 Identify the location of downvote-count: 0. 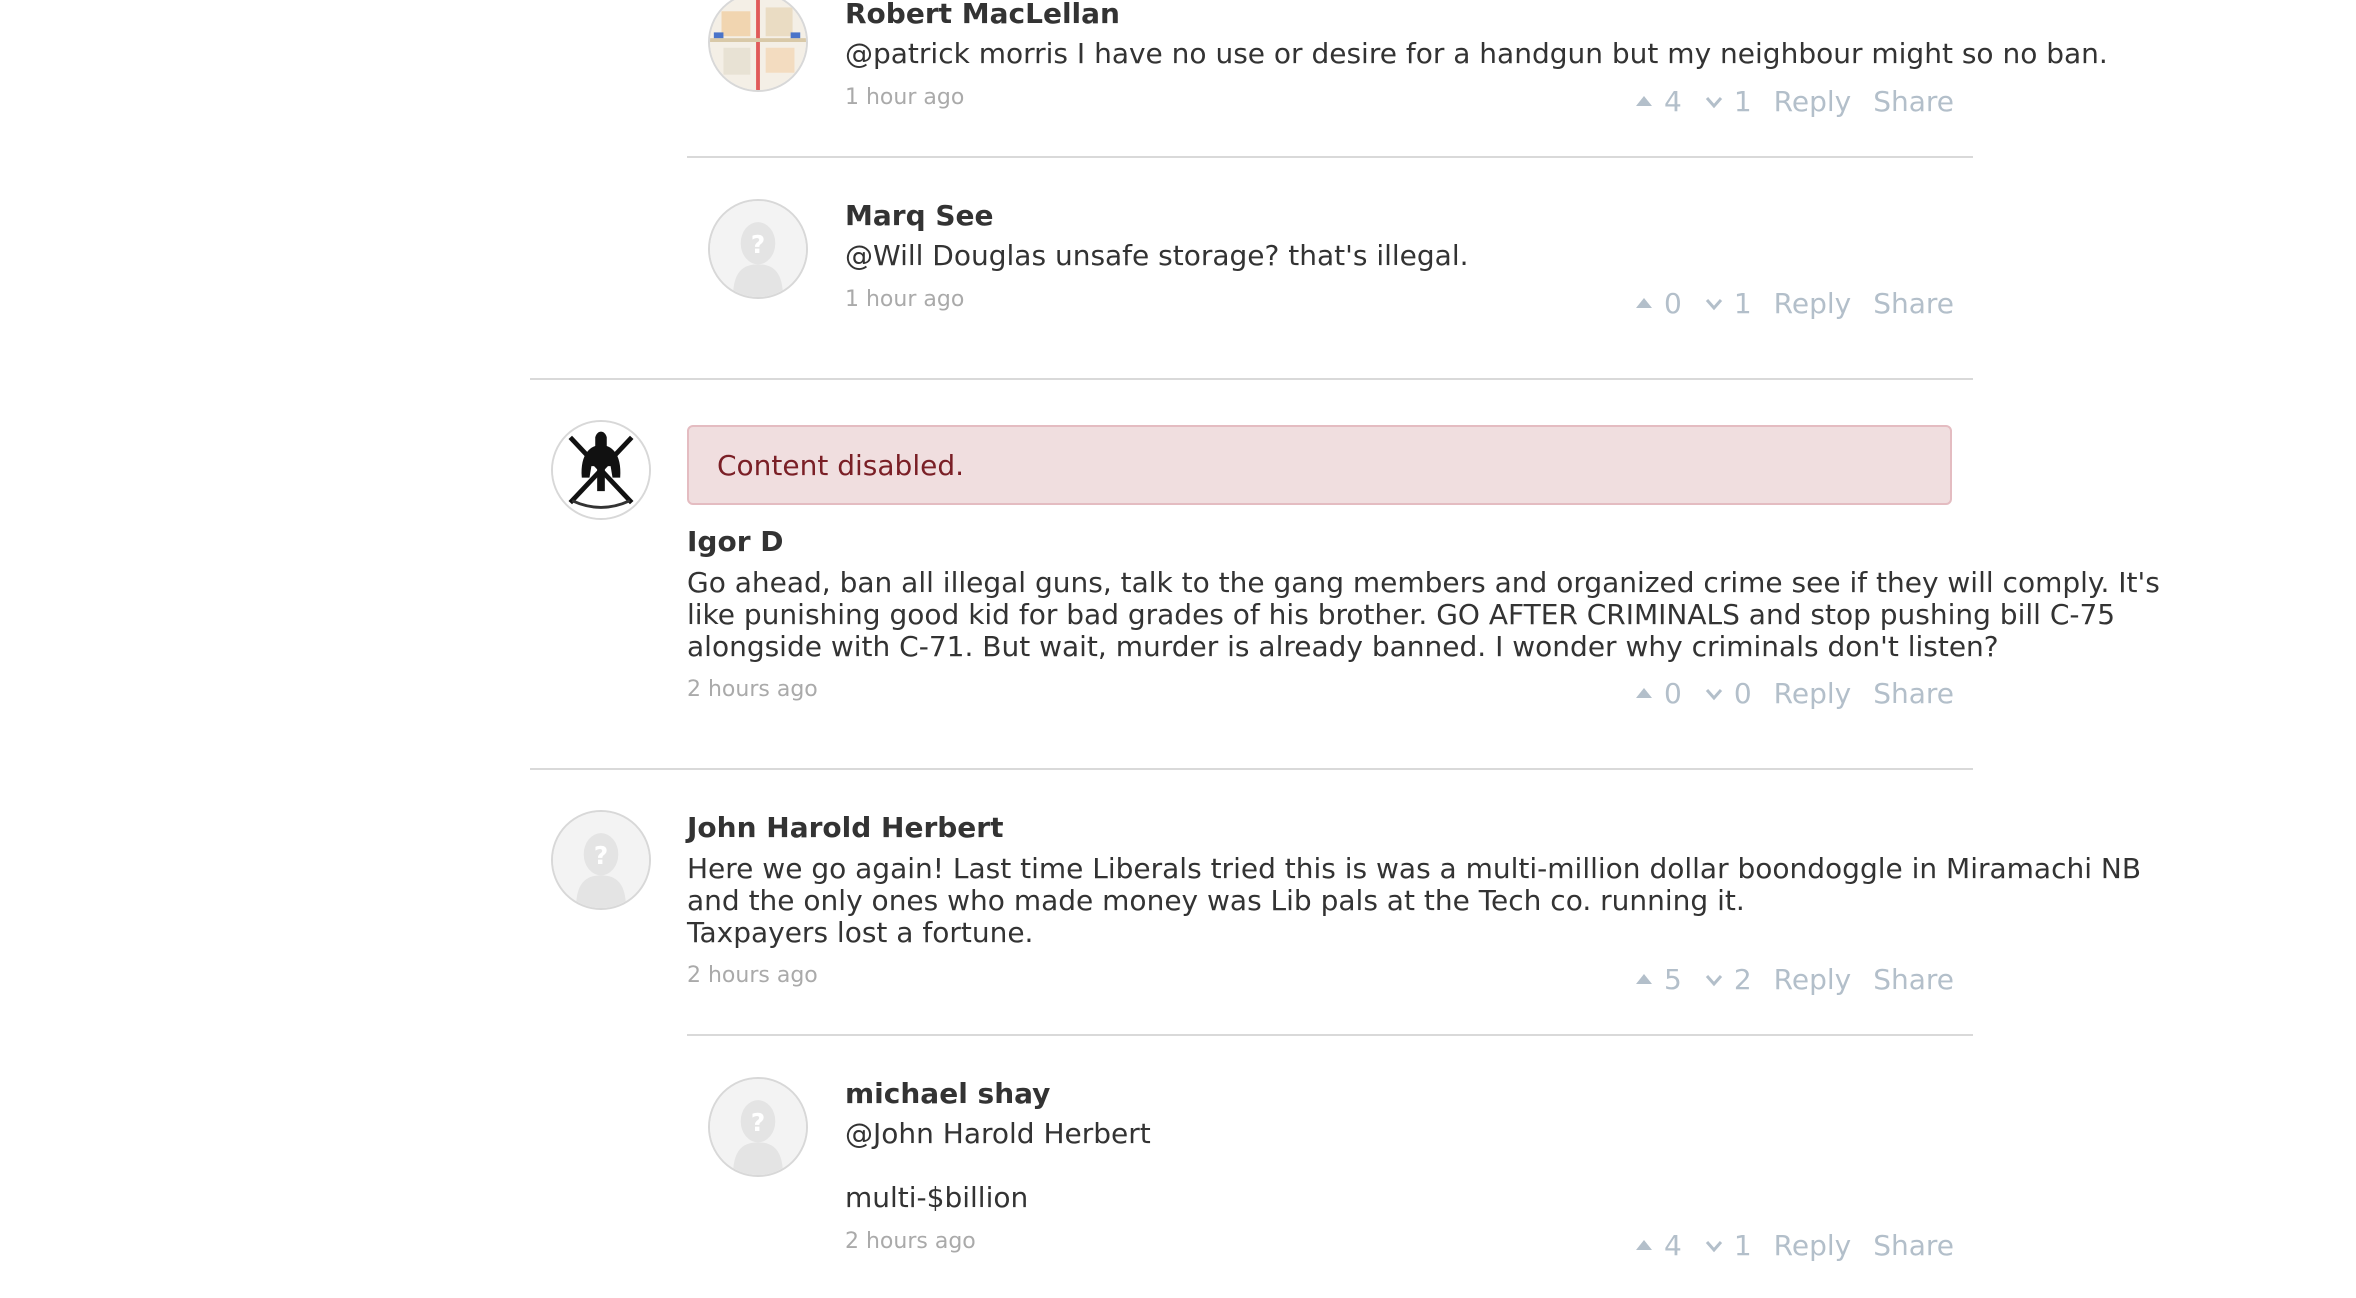
(1742, 693).